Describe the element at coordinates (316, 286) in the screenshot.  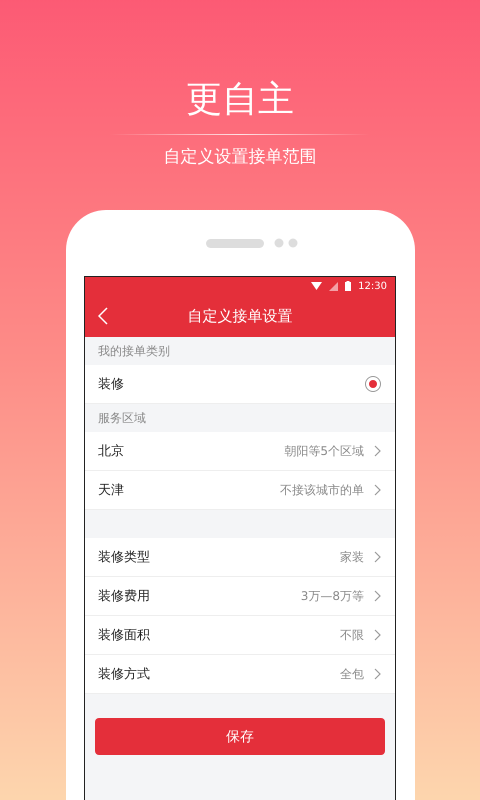
I see `wifi-icon` at that location.